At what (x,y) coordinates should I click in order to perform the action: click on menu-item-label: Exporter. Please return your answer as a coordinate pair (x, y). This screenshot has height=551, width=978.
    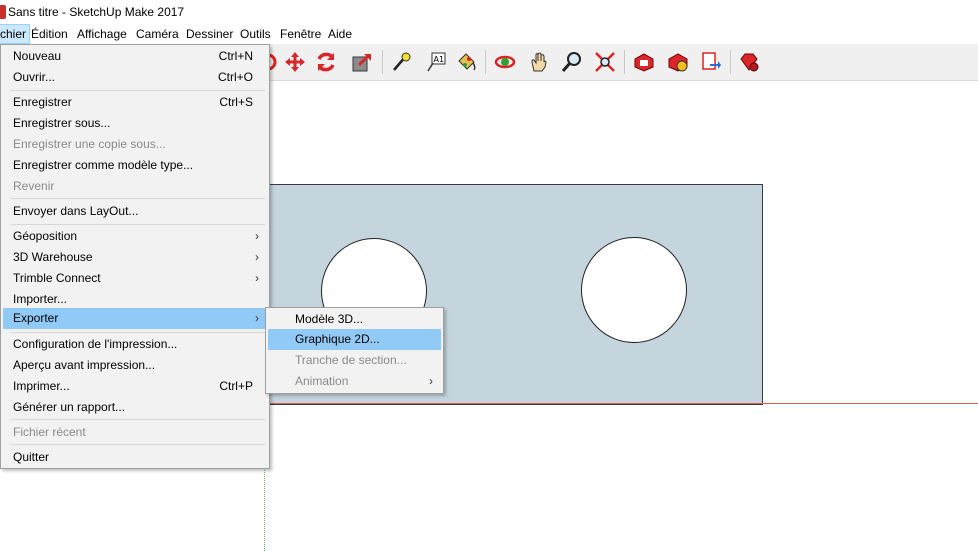
    Looking at the image, I should click on (36, 318).